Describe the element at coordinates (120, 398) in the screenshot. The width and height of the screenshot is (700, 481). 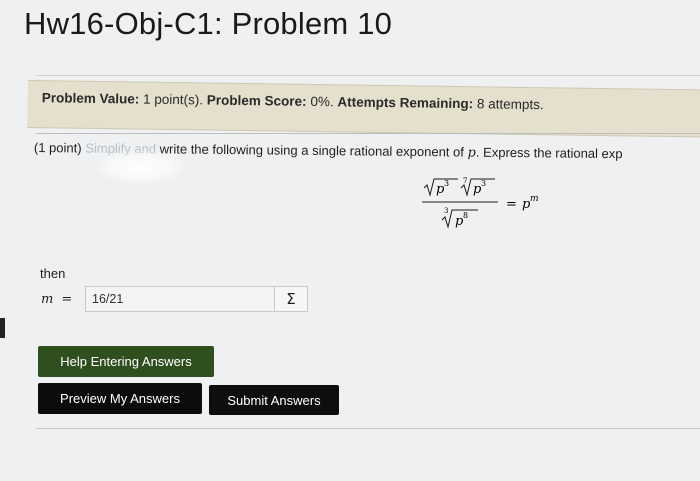
I see `preview-answers-button: Preview My Answers` at that location.